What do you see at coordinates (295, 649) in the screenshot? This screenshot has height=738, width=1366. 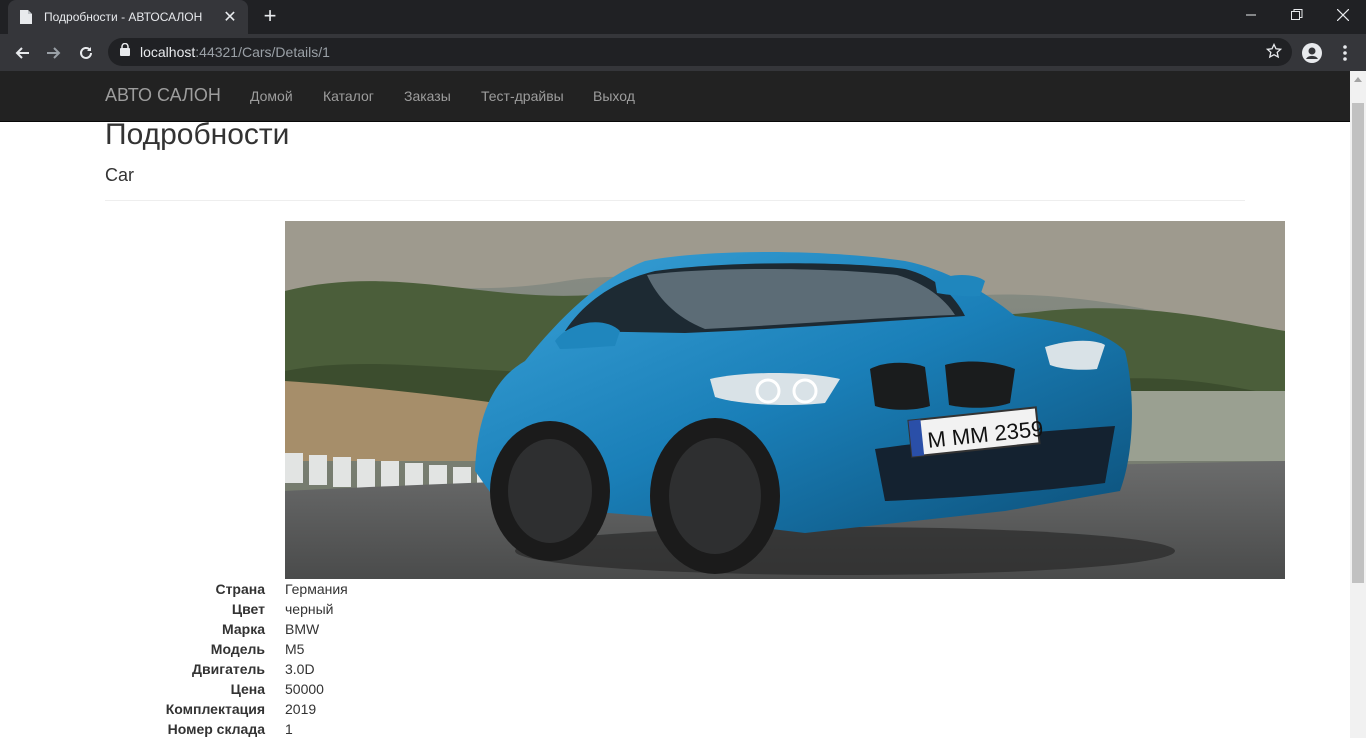 I see `detail-value: M5` at bounding box center [295, 649].